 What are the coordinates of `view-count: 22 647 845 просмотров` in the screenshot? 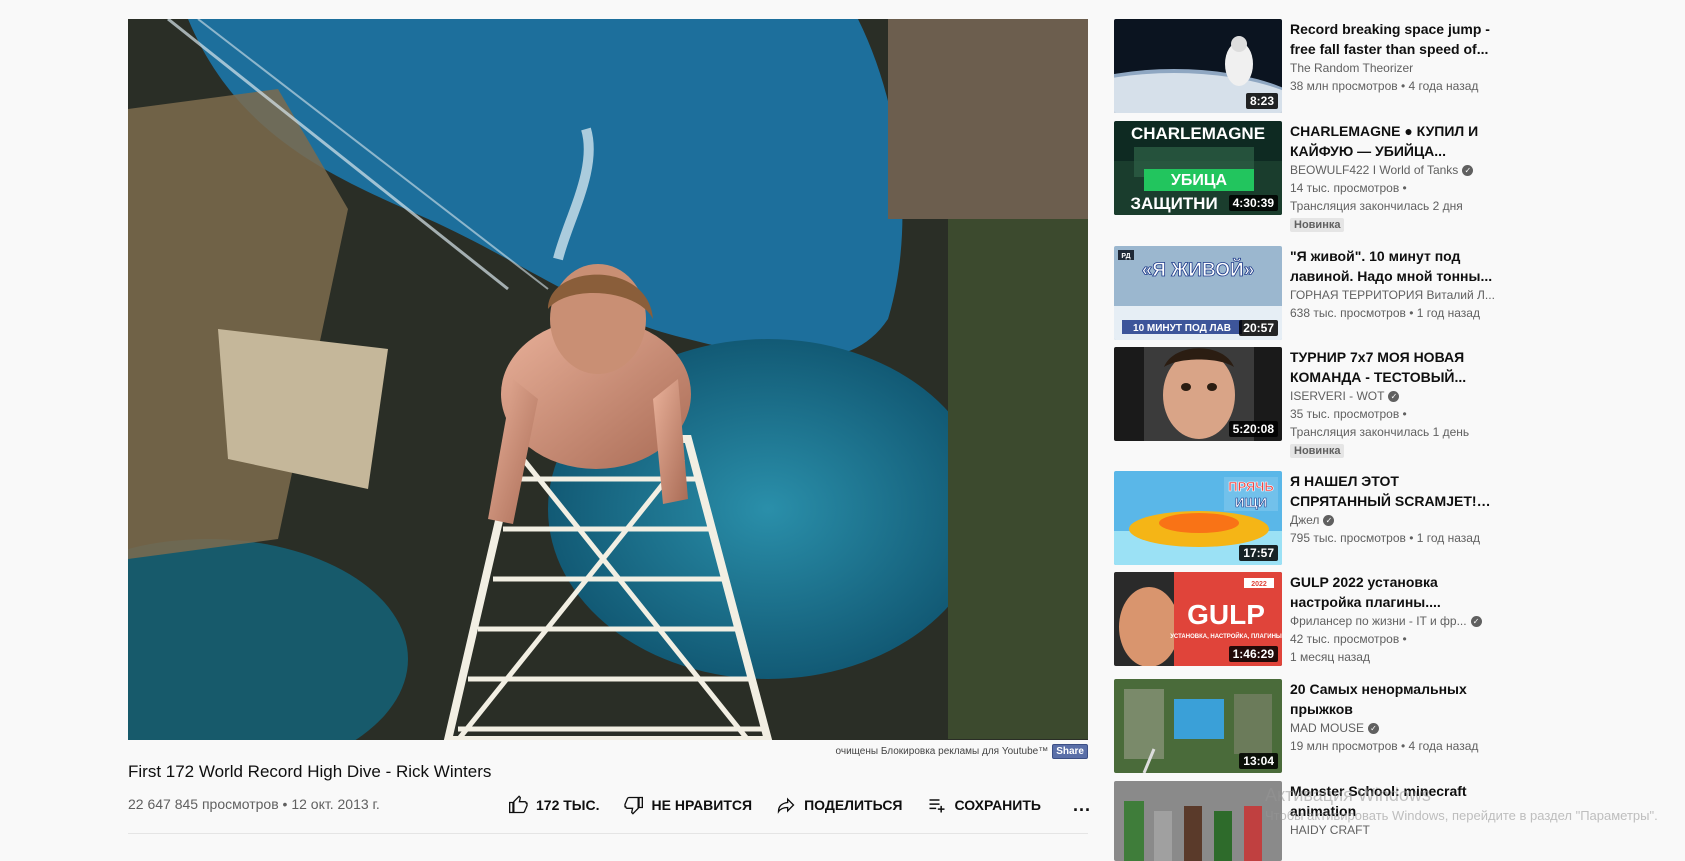 It's located at (203, 804).